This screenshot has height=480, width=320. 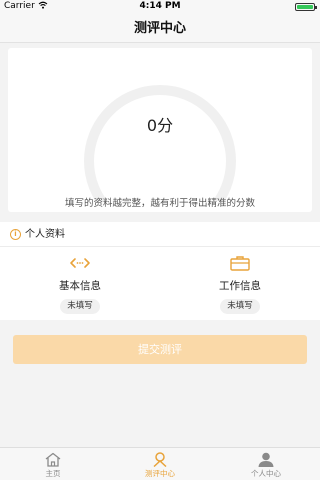 What do you see at coordinates (160, 459) in the screenshot?
I see `assessment-icon` at bounding box center [160, 459].